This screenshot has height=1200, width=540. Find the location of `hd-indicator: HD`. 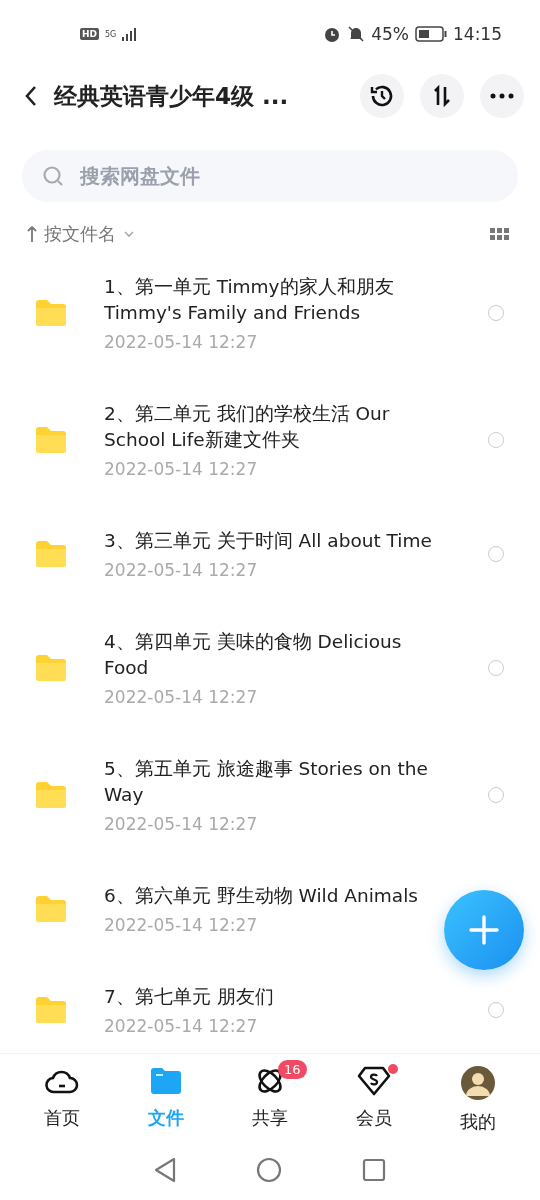

hd-indicator: HD is located at coordinates (89, 34).